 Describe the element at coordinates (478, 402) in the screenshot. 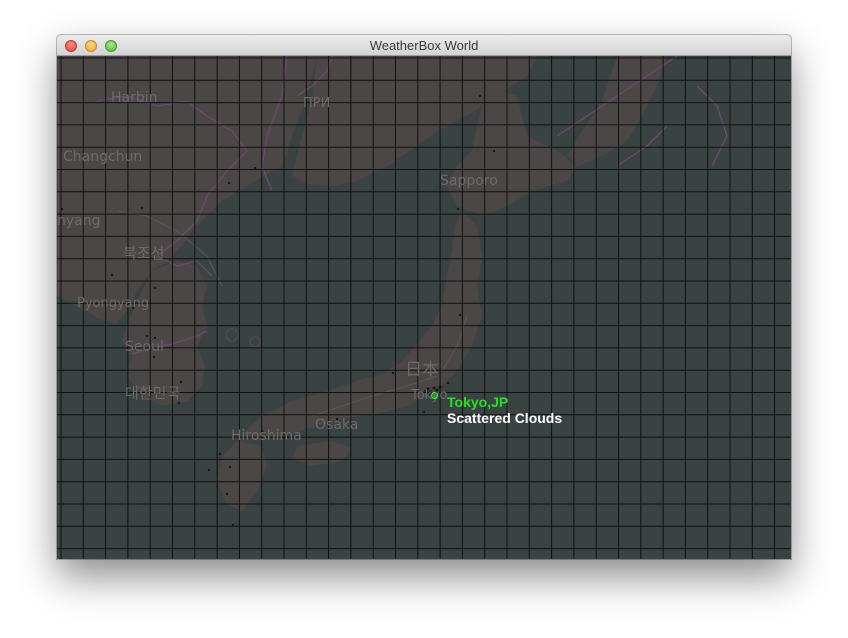

I see `selected-city-name: Tokyo,JP` at that location.